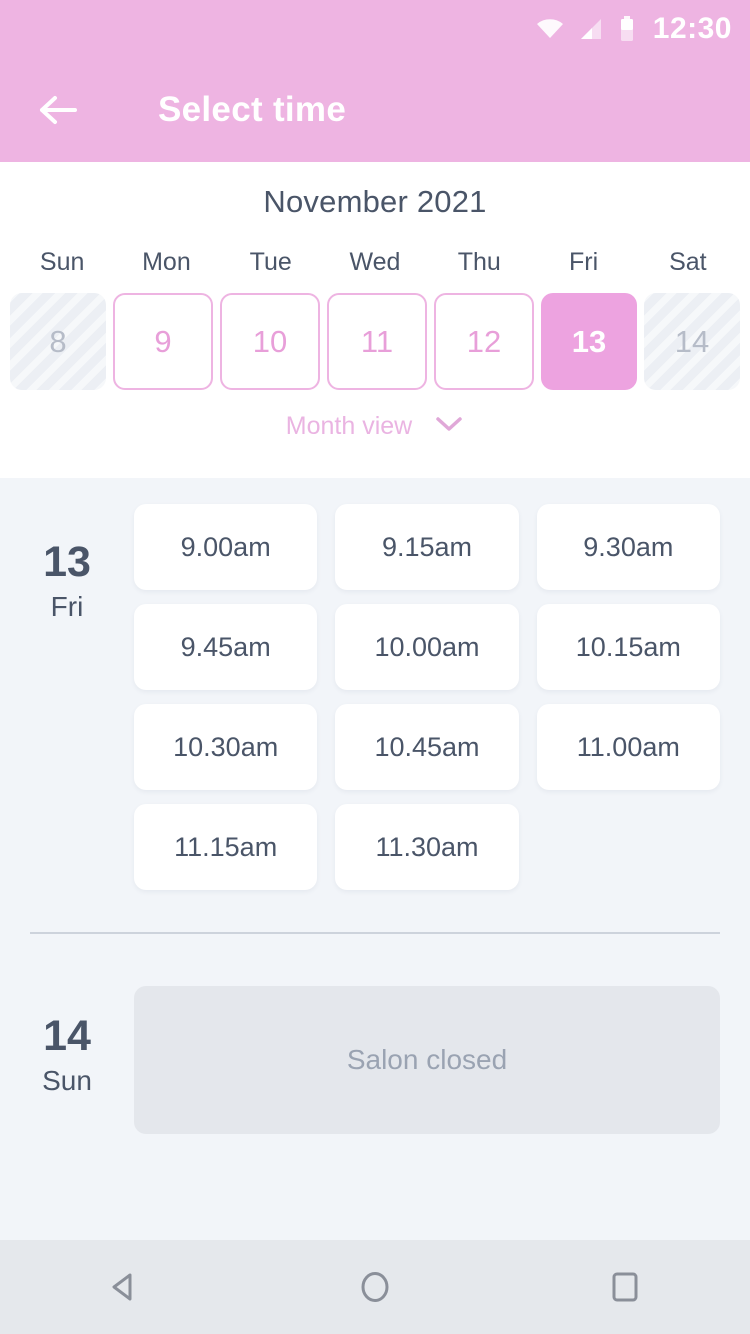  I want to click on date-cell-14: 14, so click(692, 341).